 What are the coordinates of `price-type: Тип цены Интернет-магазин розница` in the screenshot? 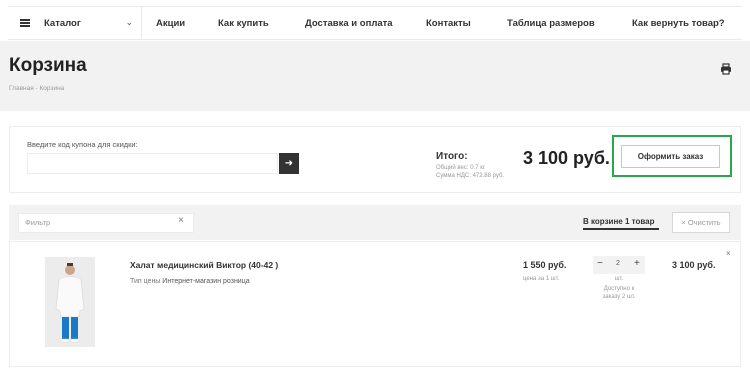 It's located at (190, 281).